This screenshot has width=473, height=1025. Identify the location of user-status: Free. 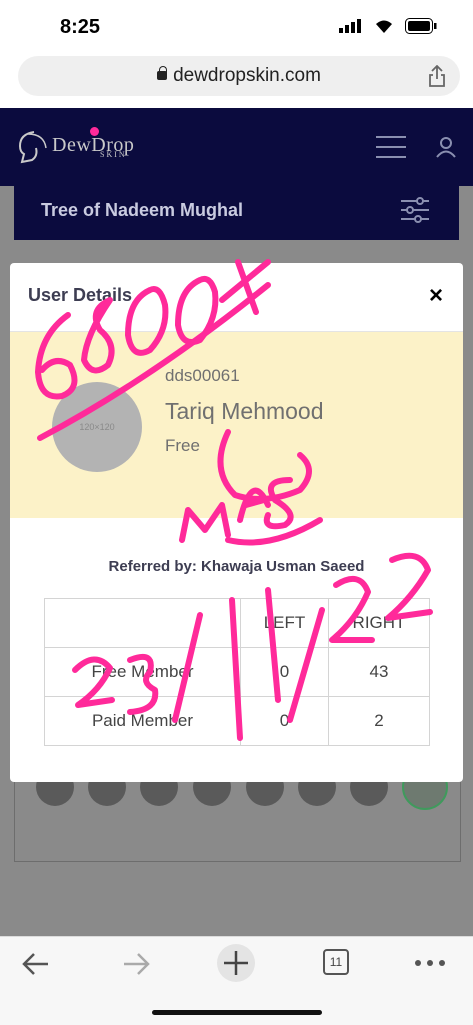
(182, 445).